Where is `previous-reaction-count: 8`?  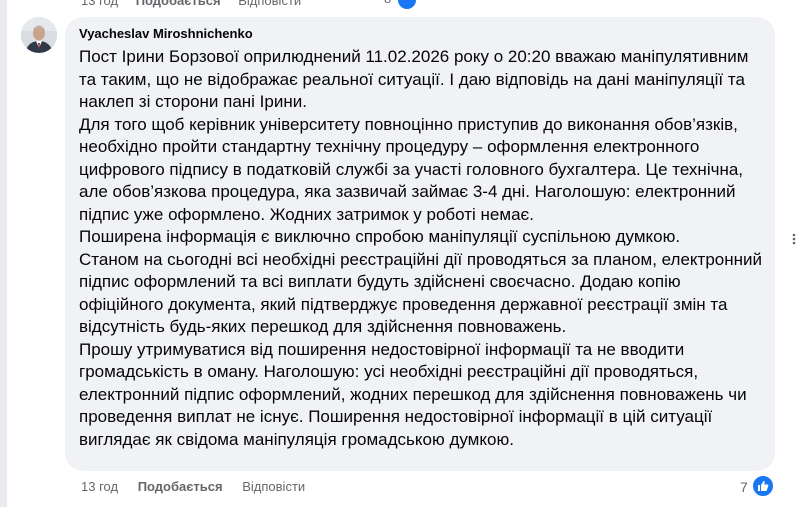
previous-reaction-count: 8 is located at coordinates (387, 3).